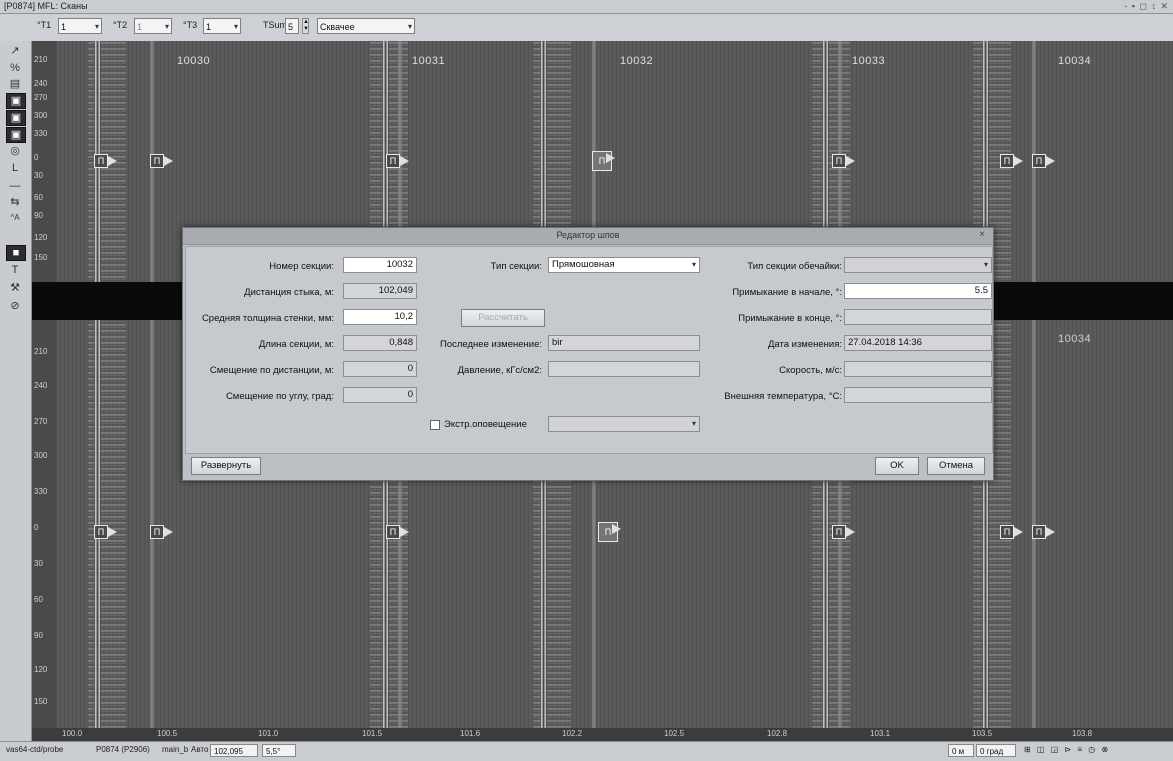 This screenshot has width=1173, height=761. I want to click on t2-select: 1 ▾, so click(153, 26).